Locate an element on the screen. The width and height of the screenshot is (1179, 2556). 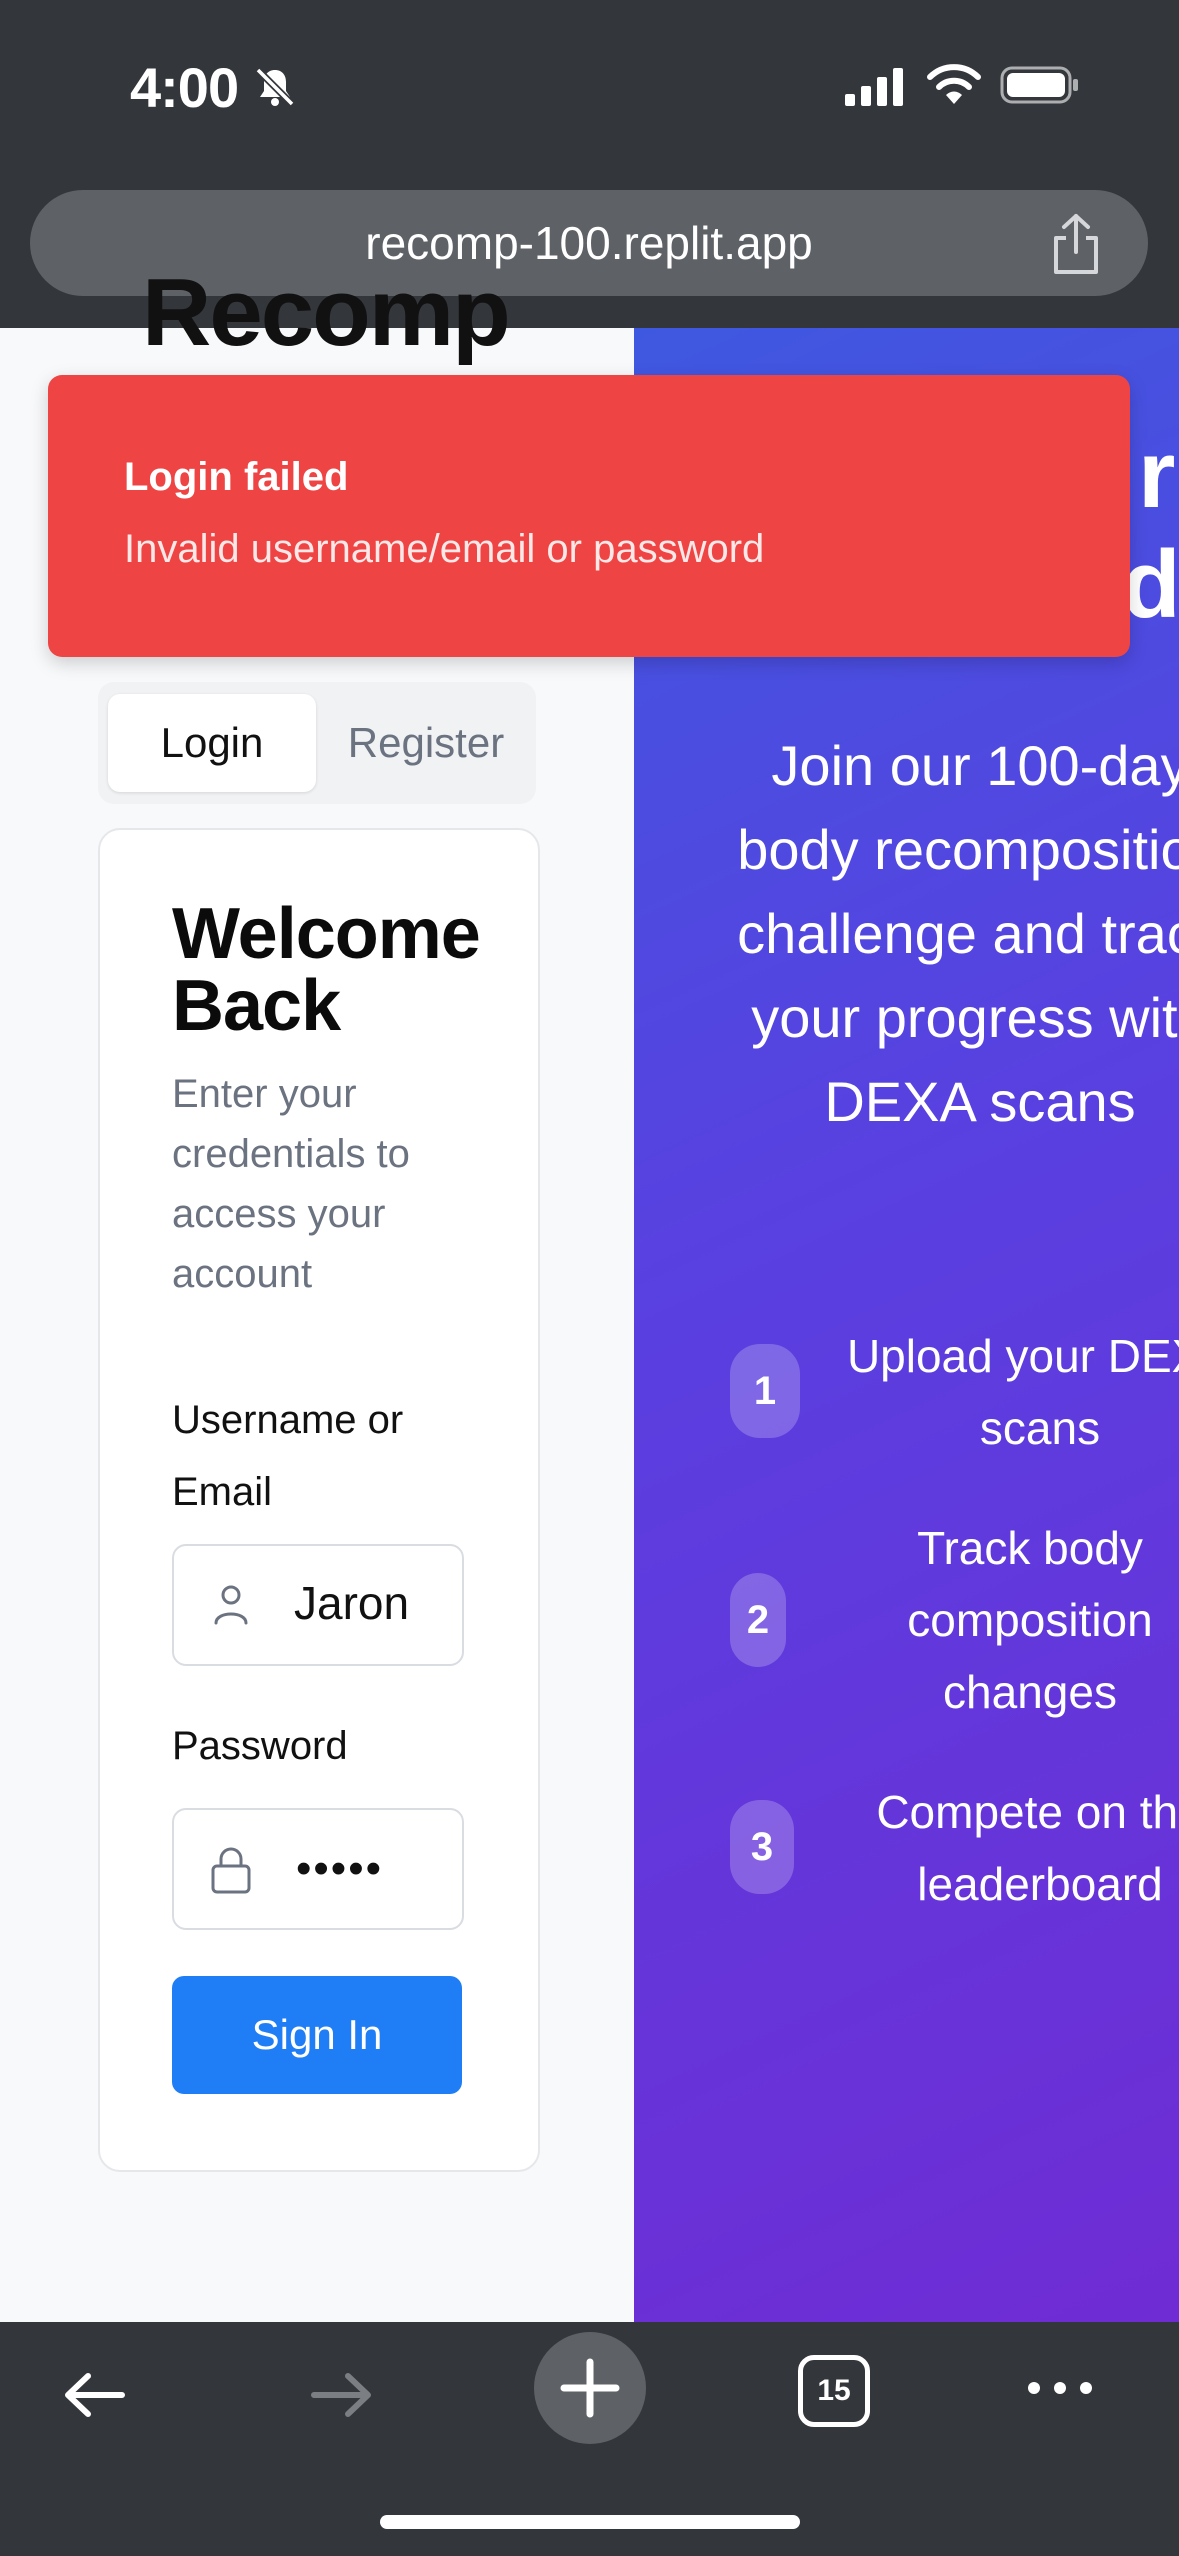
step-text: Compete on the leaderboard is located at coordinates (1027, 1848).